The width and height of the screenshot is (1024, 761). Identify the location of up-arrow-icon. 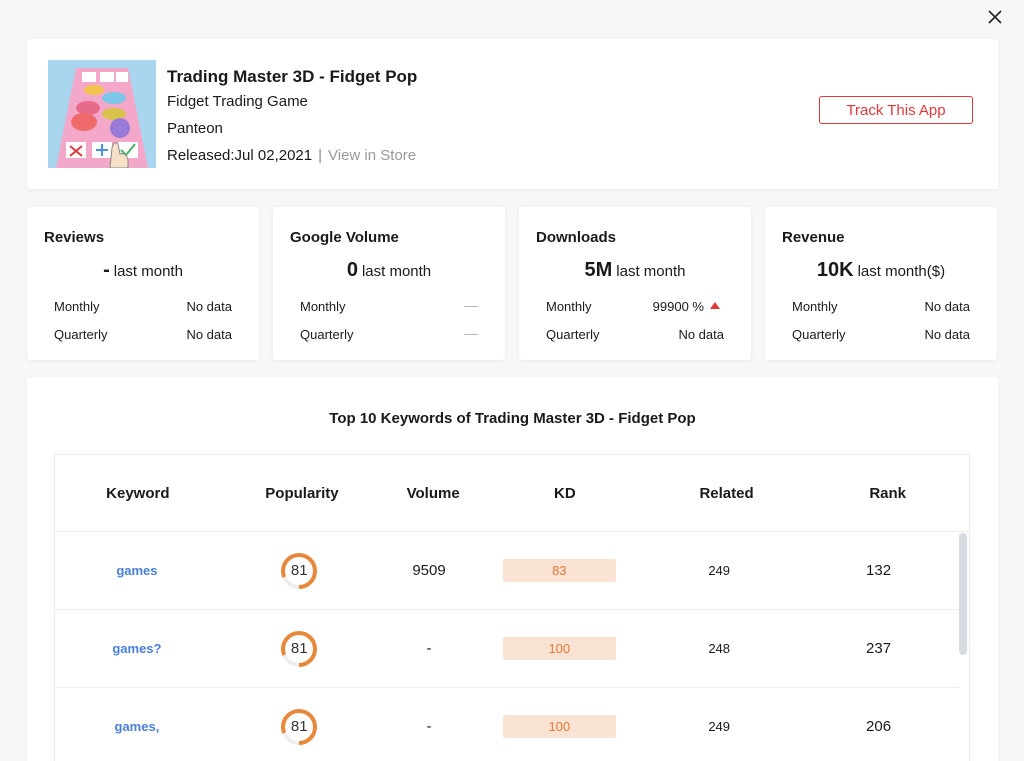
(715, 306).